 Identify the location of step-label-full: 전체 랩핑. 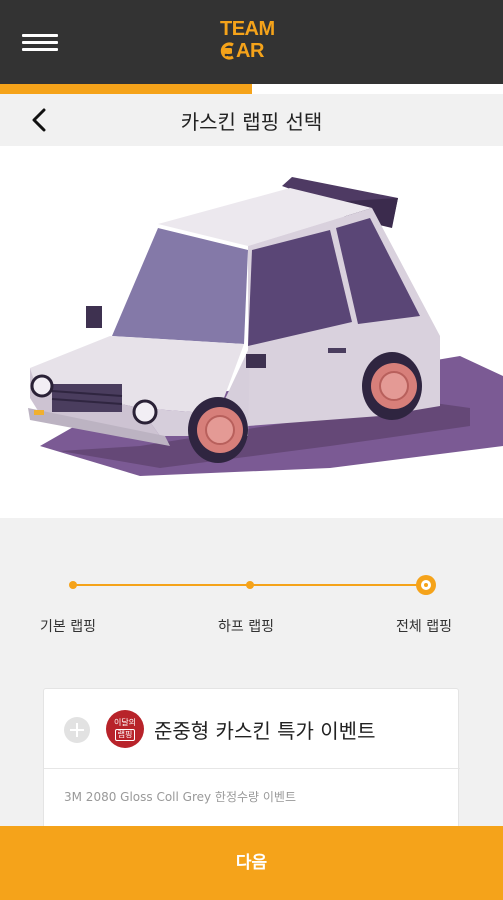
(424, 626).